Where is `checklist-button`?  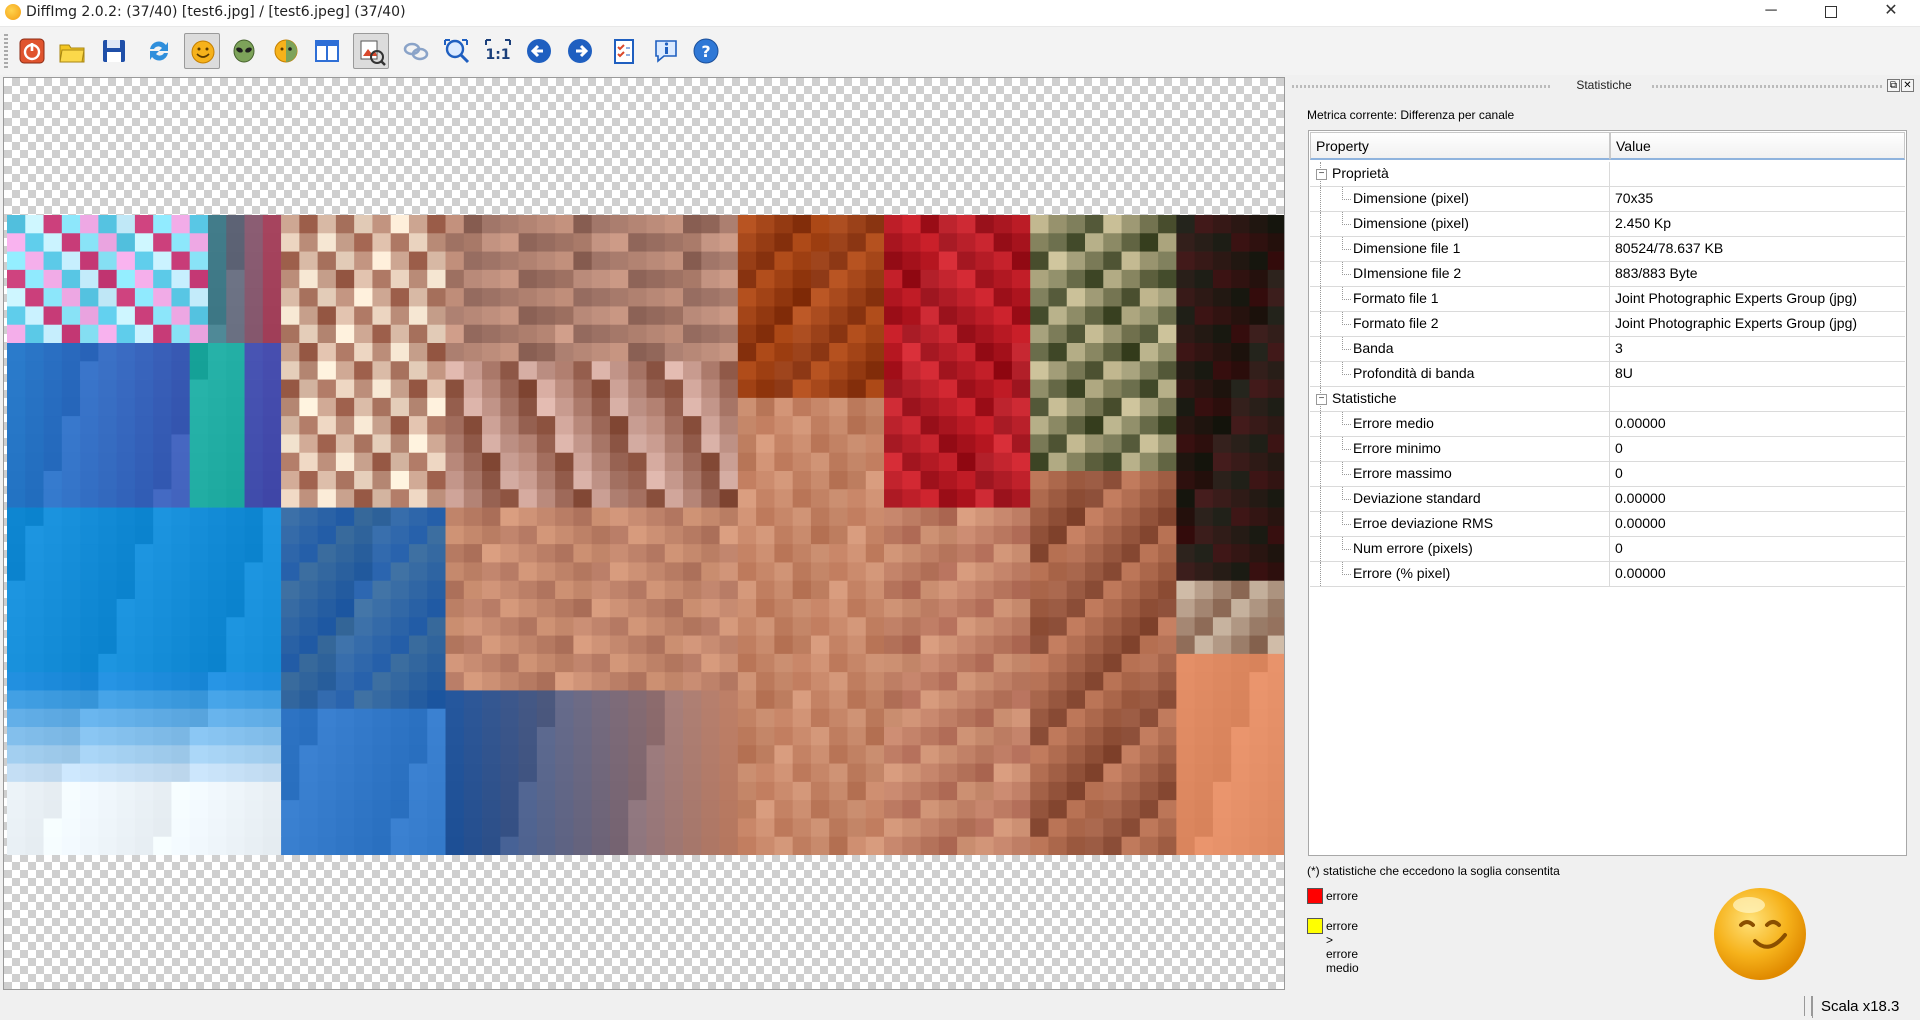
checklist-button is located at coordinates (624, 51).